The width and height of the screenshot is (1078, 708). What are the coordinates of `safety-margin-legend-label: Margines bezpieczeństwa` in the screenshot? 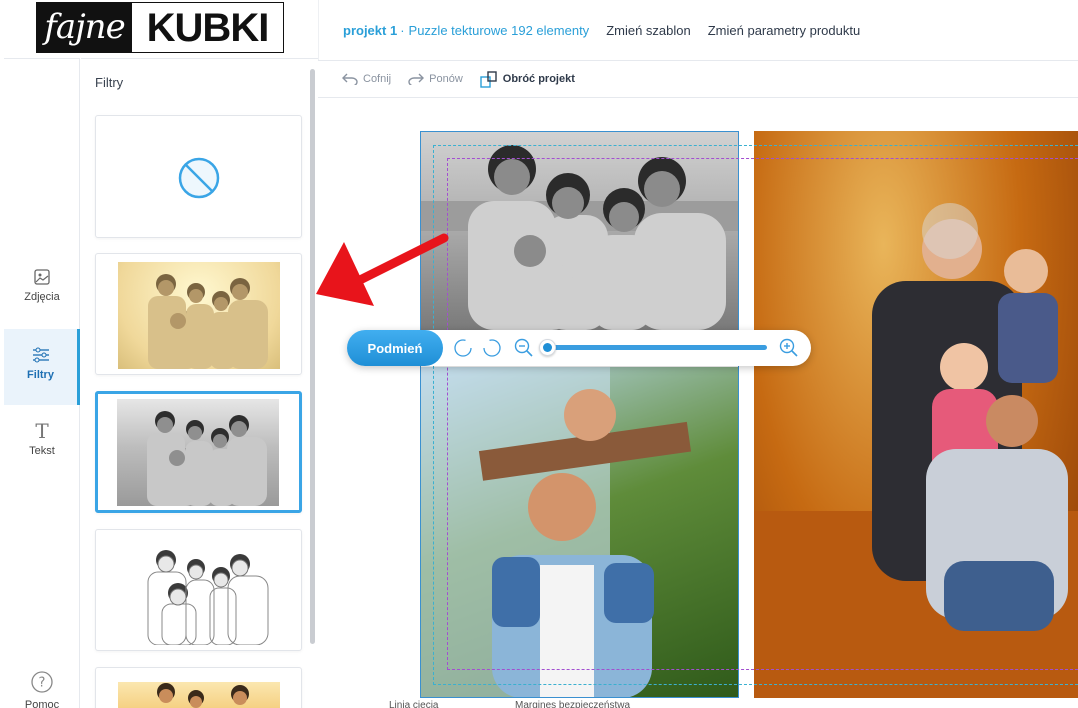 It's located at (573, 704).